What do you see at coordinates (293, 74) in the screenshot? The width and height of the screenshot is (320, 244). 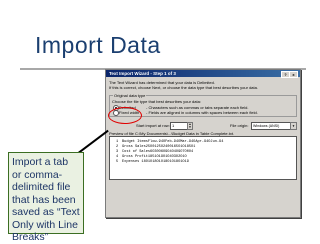 I see `close-icon: x` at bounding box center [293, 74].